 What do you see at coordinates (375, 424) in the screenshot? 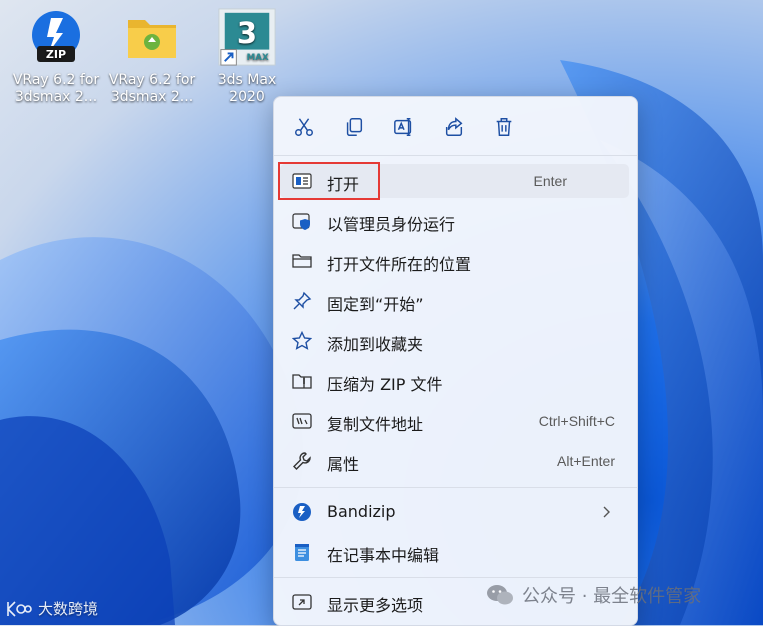
I see `menu-item-label: 复制文件地址` at bounding box center [375, 424].